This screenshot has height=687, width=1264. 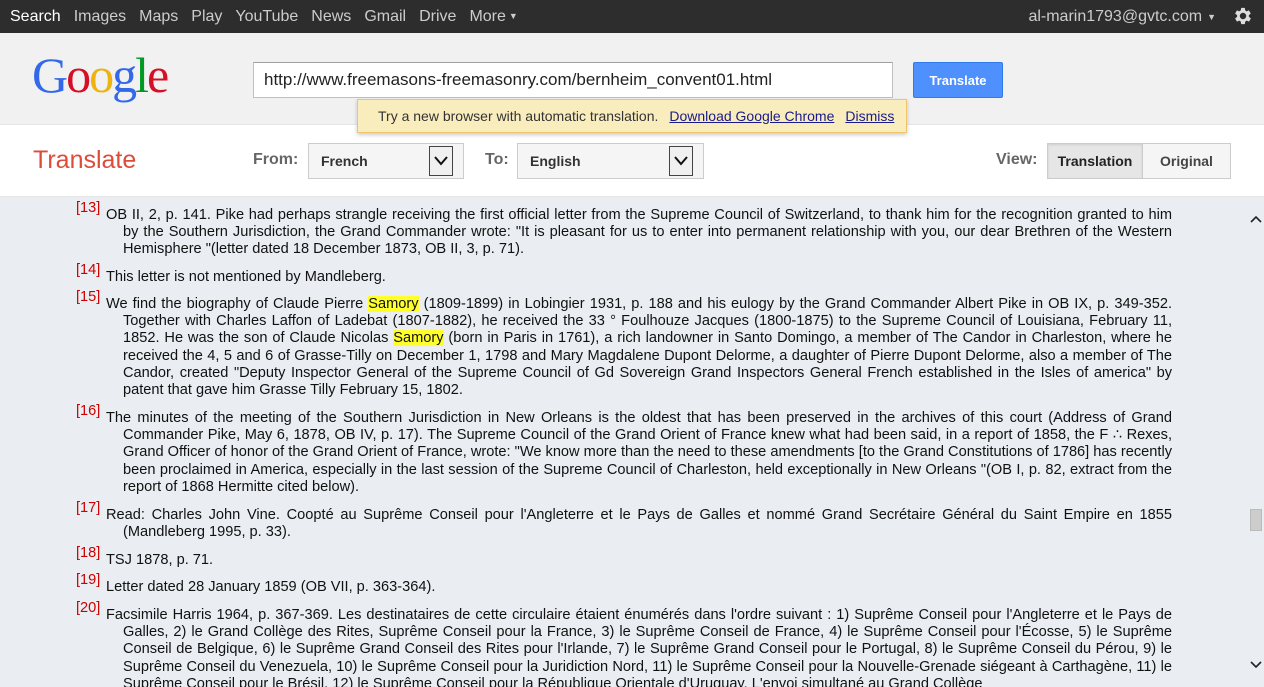 I want to click on footnote-number: [13], so click(x=88, y=208).